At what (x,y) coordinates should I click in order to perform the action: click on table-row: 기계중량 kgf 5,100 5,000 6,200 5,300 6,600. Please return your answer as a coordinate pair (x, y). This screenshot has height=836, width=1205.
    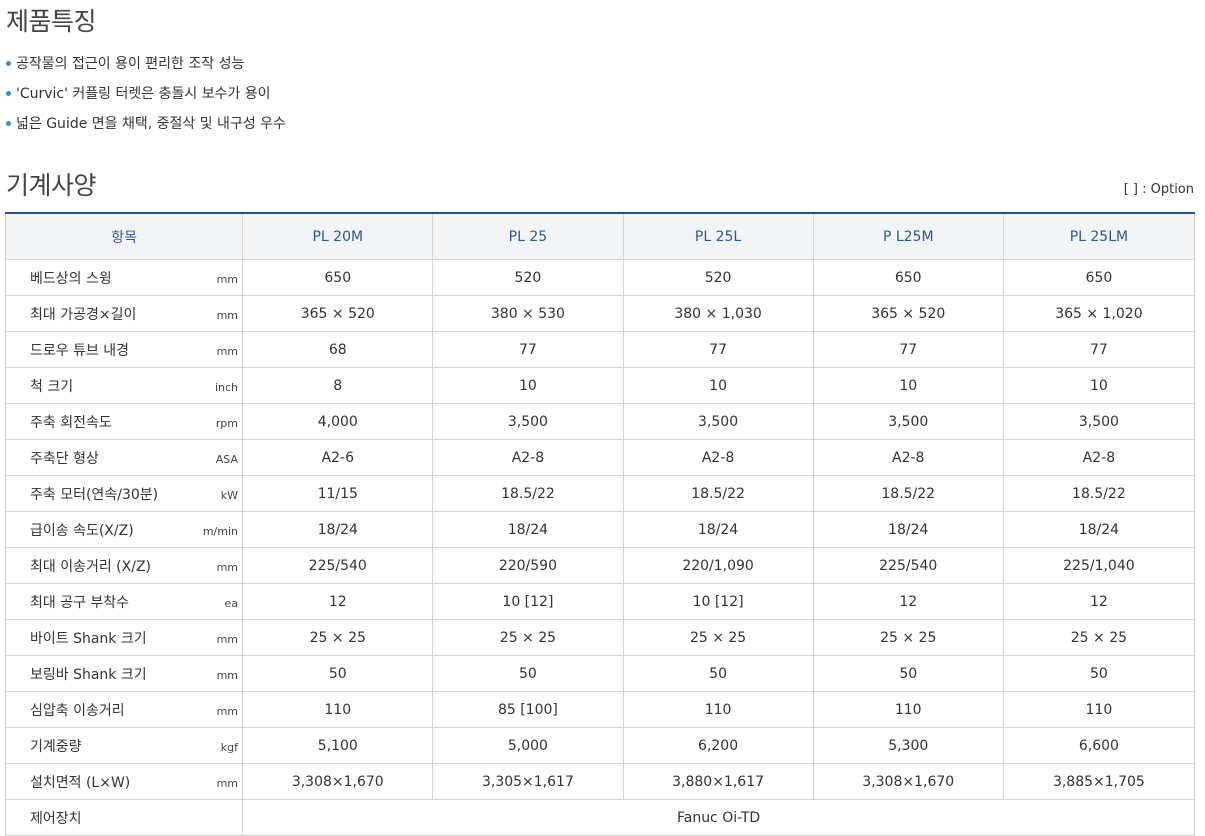
    Looking at the image, I should click on (600, 745).